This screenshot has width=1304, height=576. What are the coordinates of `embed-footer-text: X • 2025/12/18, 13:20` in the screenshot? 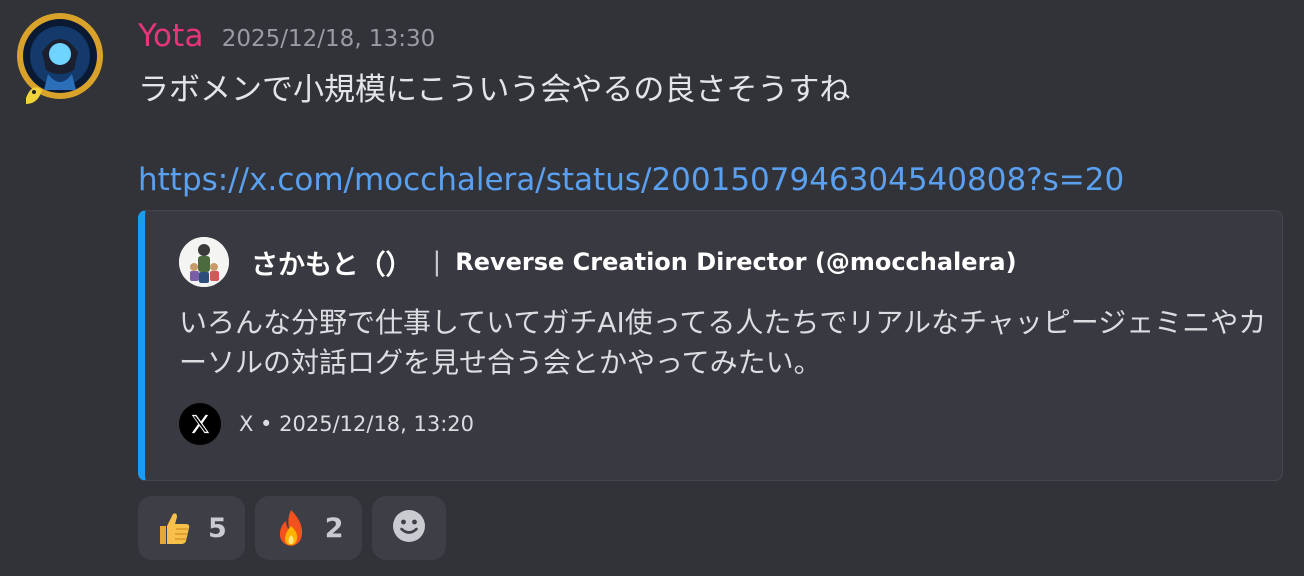 It's located at (357, 424).